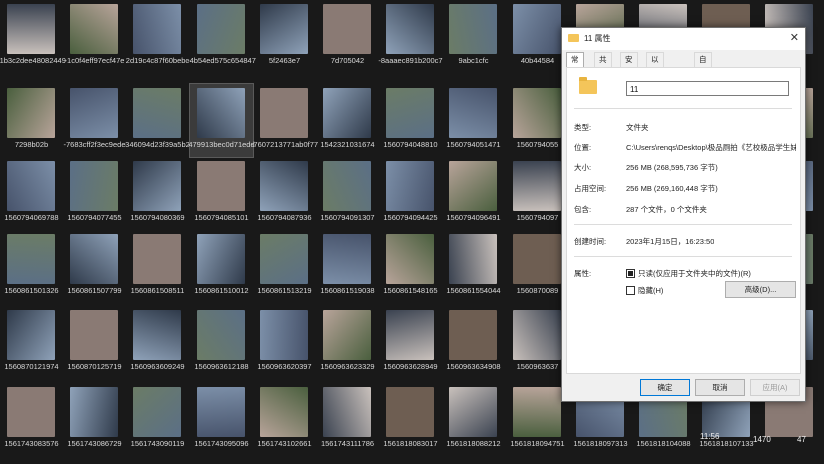 The width and height of the screenshot is (824, 464). I want to click on file-item: 1560794077455, so click(94, 193).